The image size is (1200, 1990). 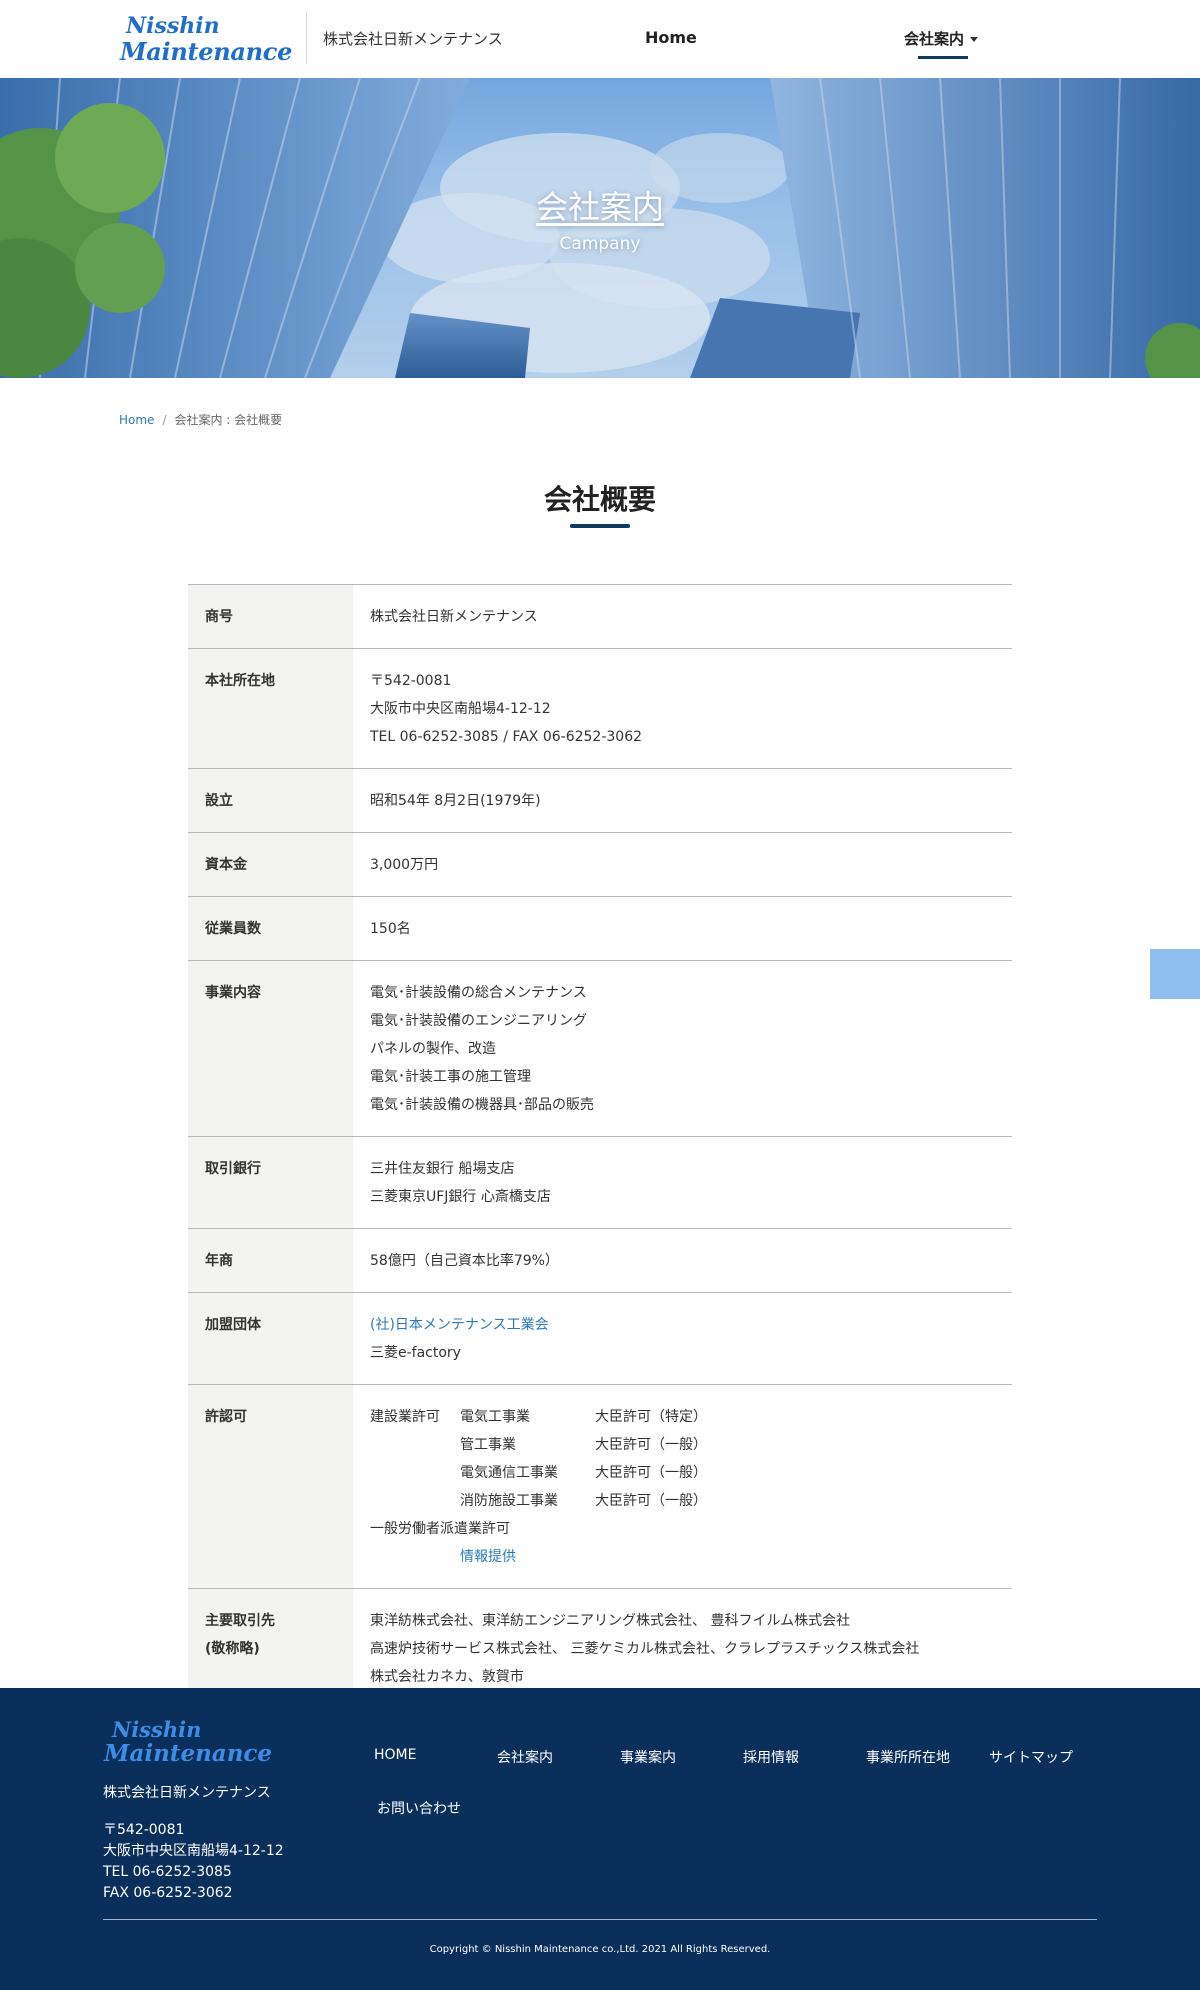 I want to click on row-value: 150名, so click(x=682, y=929).